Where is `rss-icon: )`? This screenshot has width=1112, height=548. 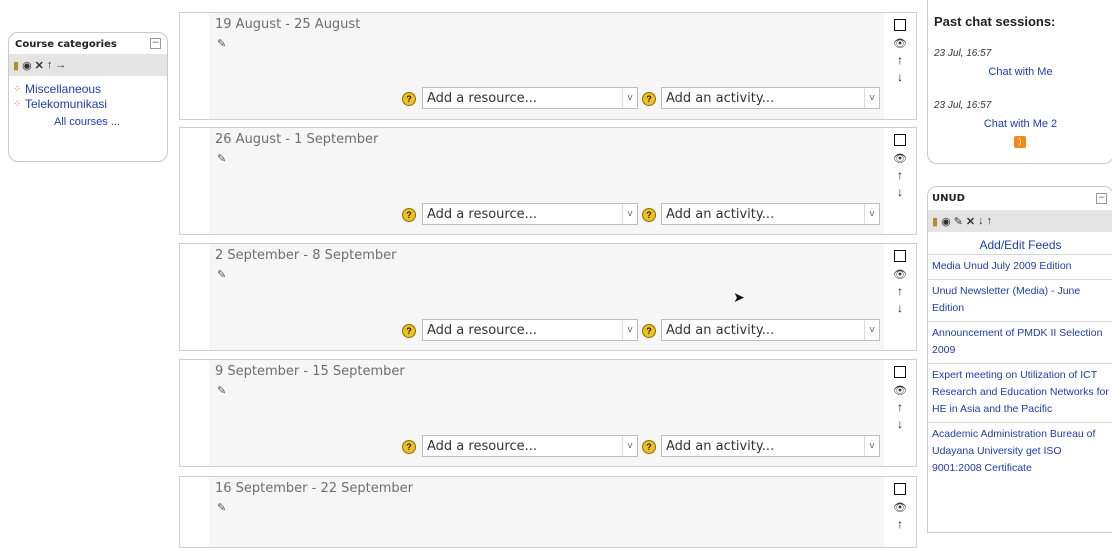 rss-icon: ) is located at coordinates (1020, 142).